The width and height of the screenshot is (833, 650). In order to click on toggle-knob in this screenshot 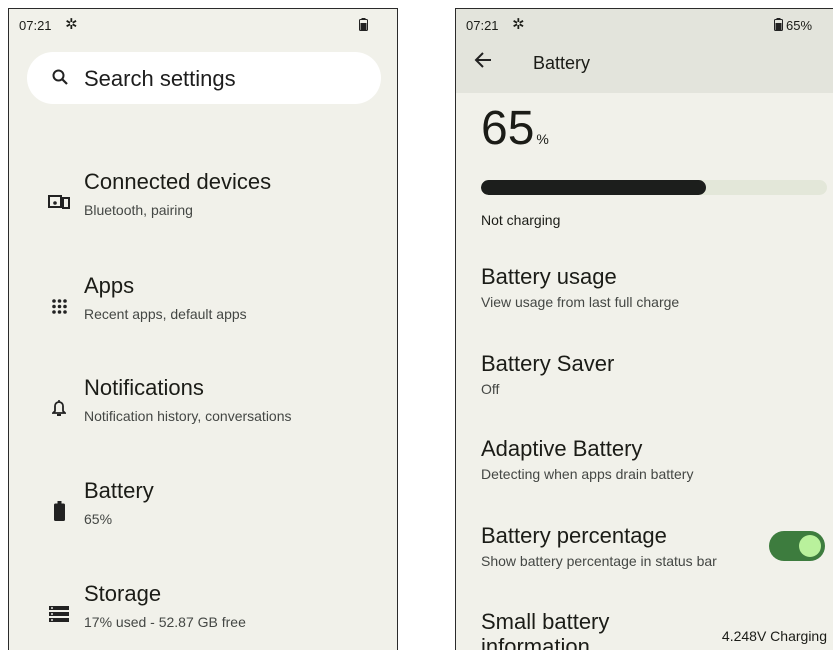, I will do `click(810, 546)`.